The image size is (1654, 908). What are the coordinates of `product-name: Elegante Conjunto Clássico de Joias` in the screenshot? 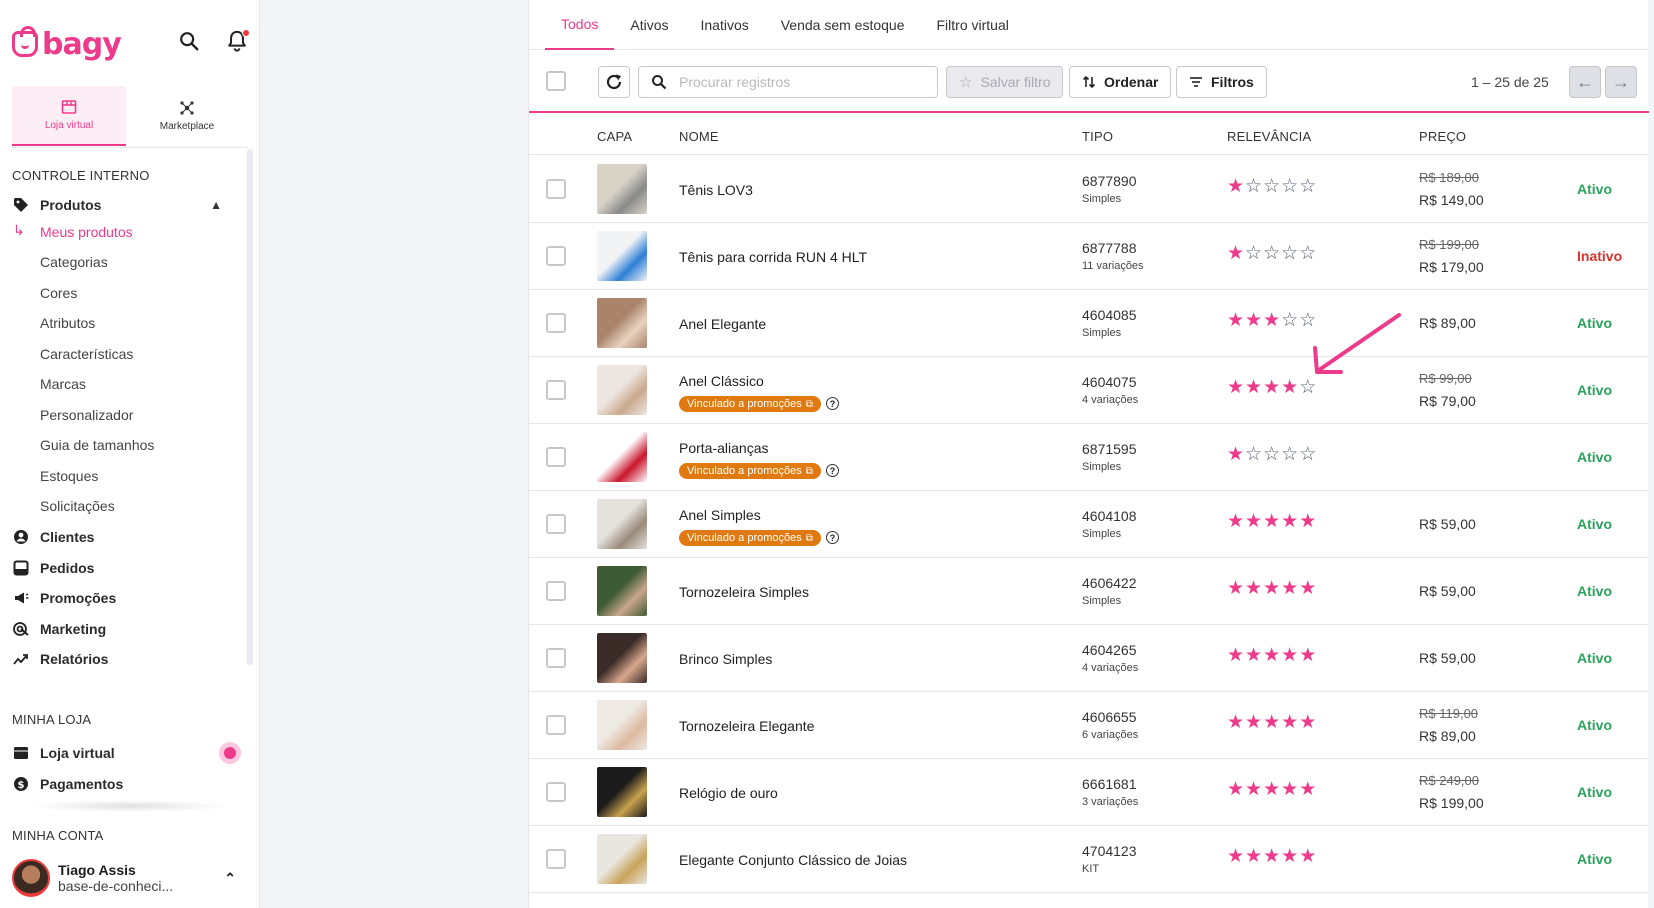 It's located at (793, 860).